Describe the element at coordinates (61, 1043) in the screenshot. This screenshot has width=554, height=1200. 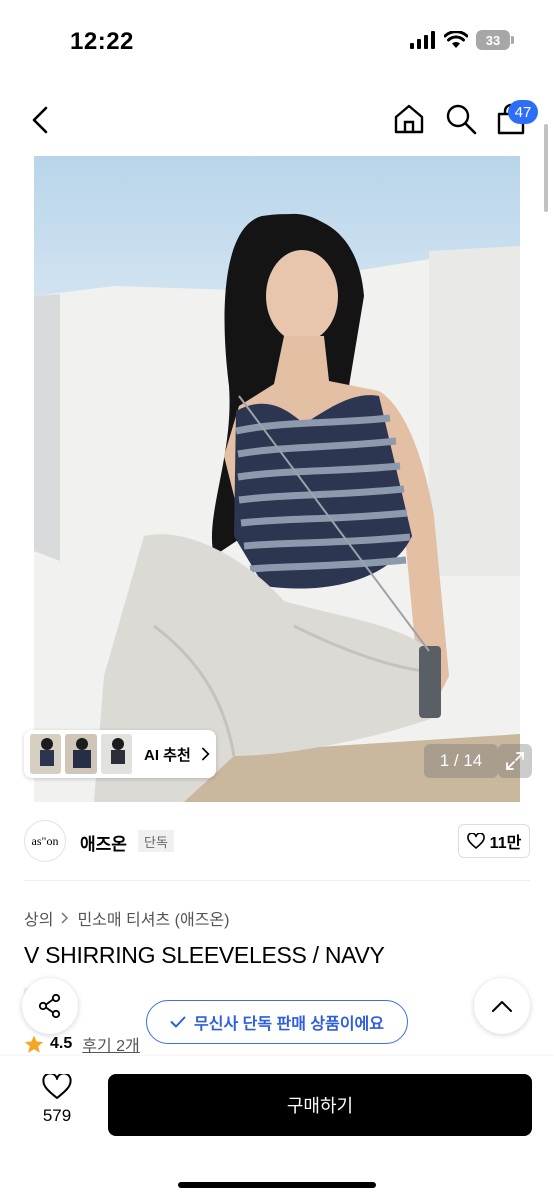
I see `rating-value: 4.5` at that location.